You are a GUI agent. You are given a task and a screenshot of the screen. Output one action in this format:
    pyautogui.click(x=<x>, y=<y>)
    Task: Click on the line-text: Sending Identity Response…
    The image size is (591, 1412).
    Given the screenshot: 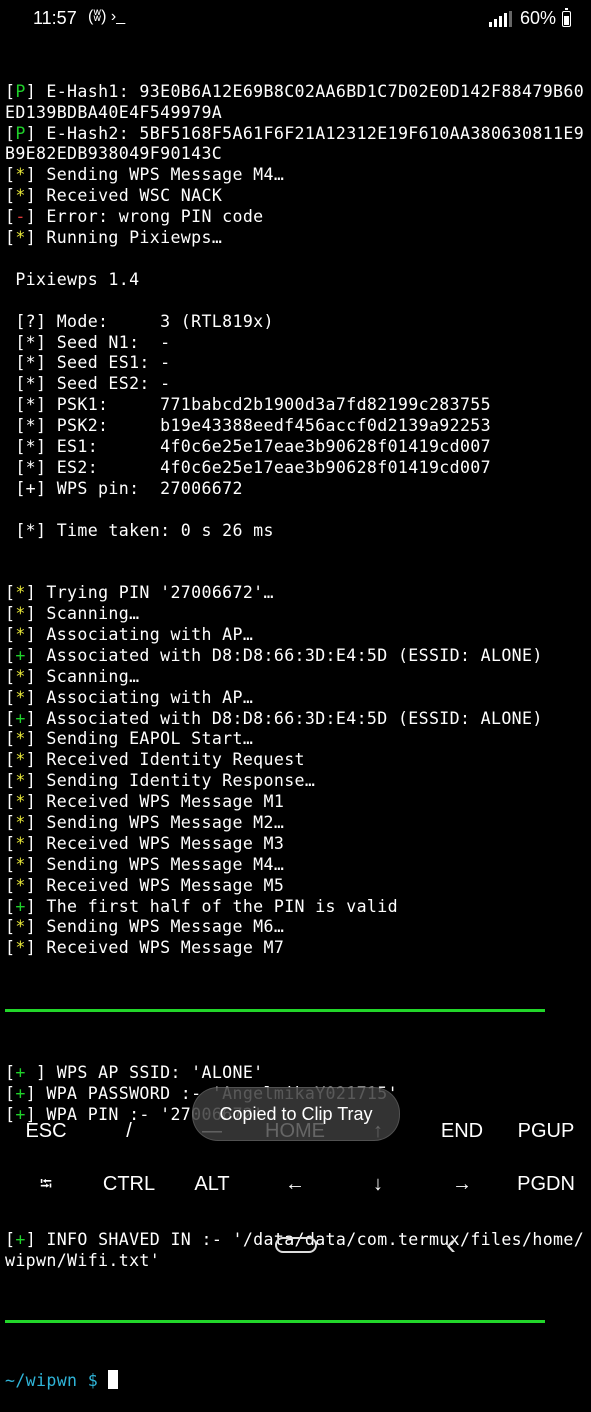 What is the action you would take?
    pyautogui.click(x=176, y=781)
    